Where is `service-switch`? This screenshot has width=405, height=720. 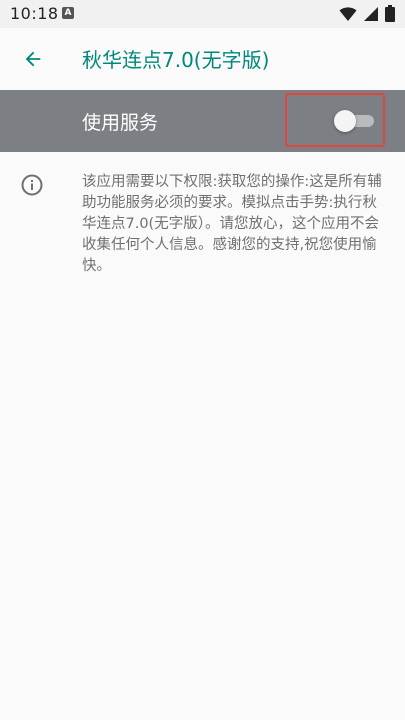 service-switch is located at coordinates (355, 121).